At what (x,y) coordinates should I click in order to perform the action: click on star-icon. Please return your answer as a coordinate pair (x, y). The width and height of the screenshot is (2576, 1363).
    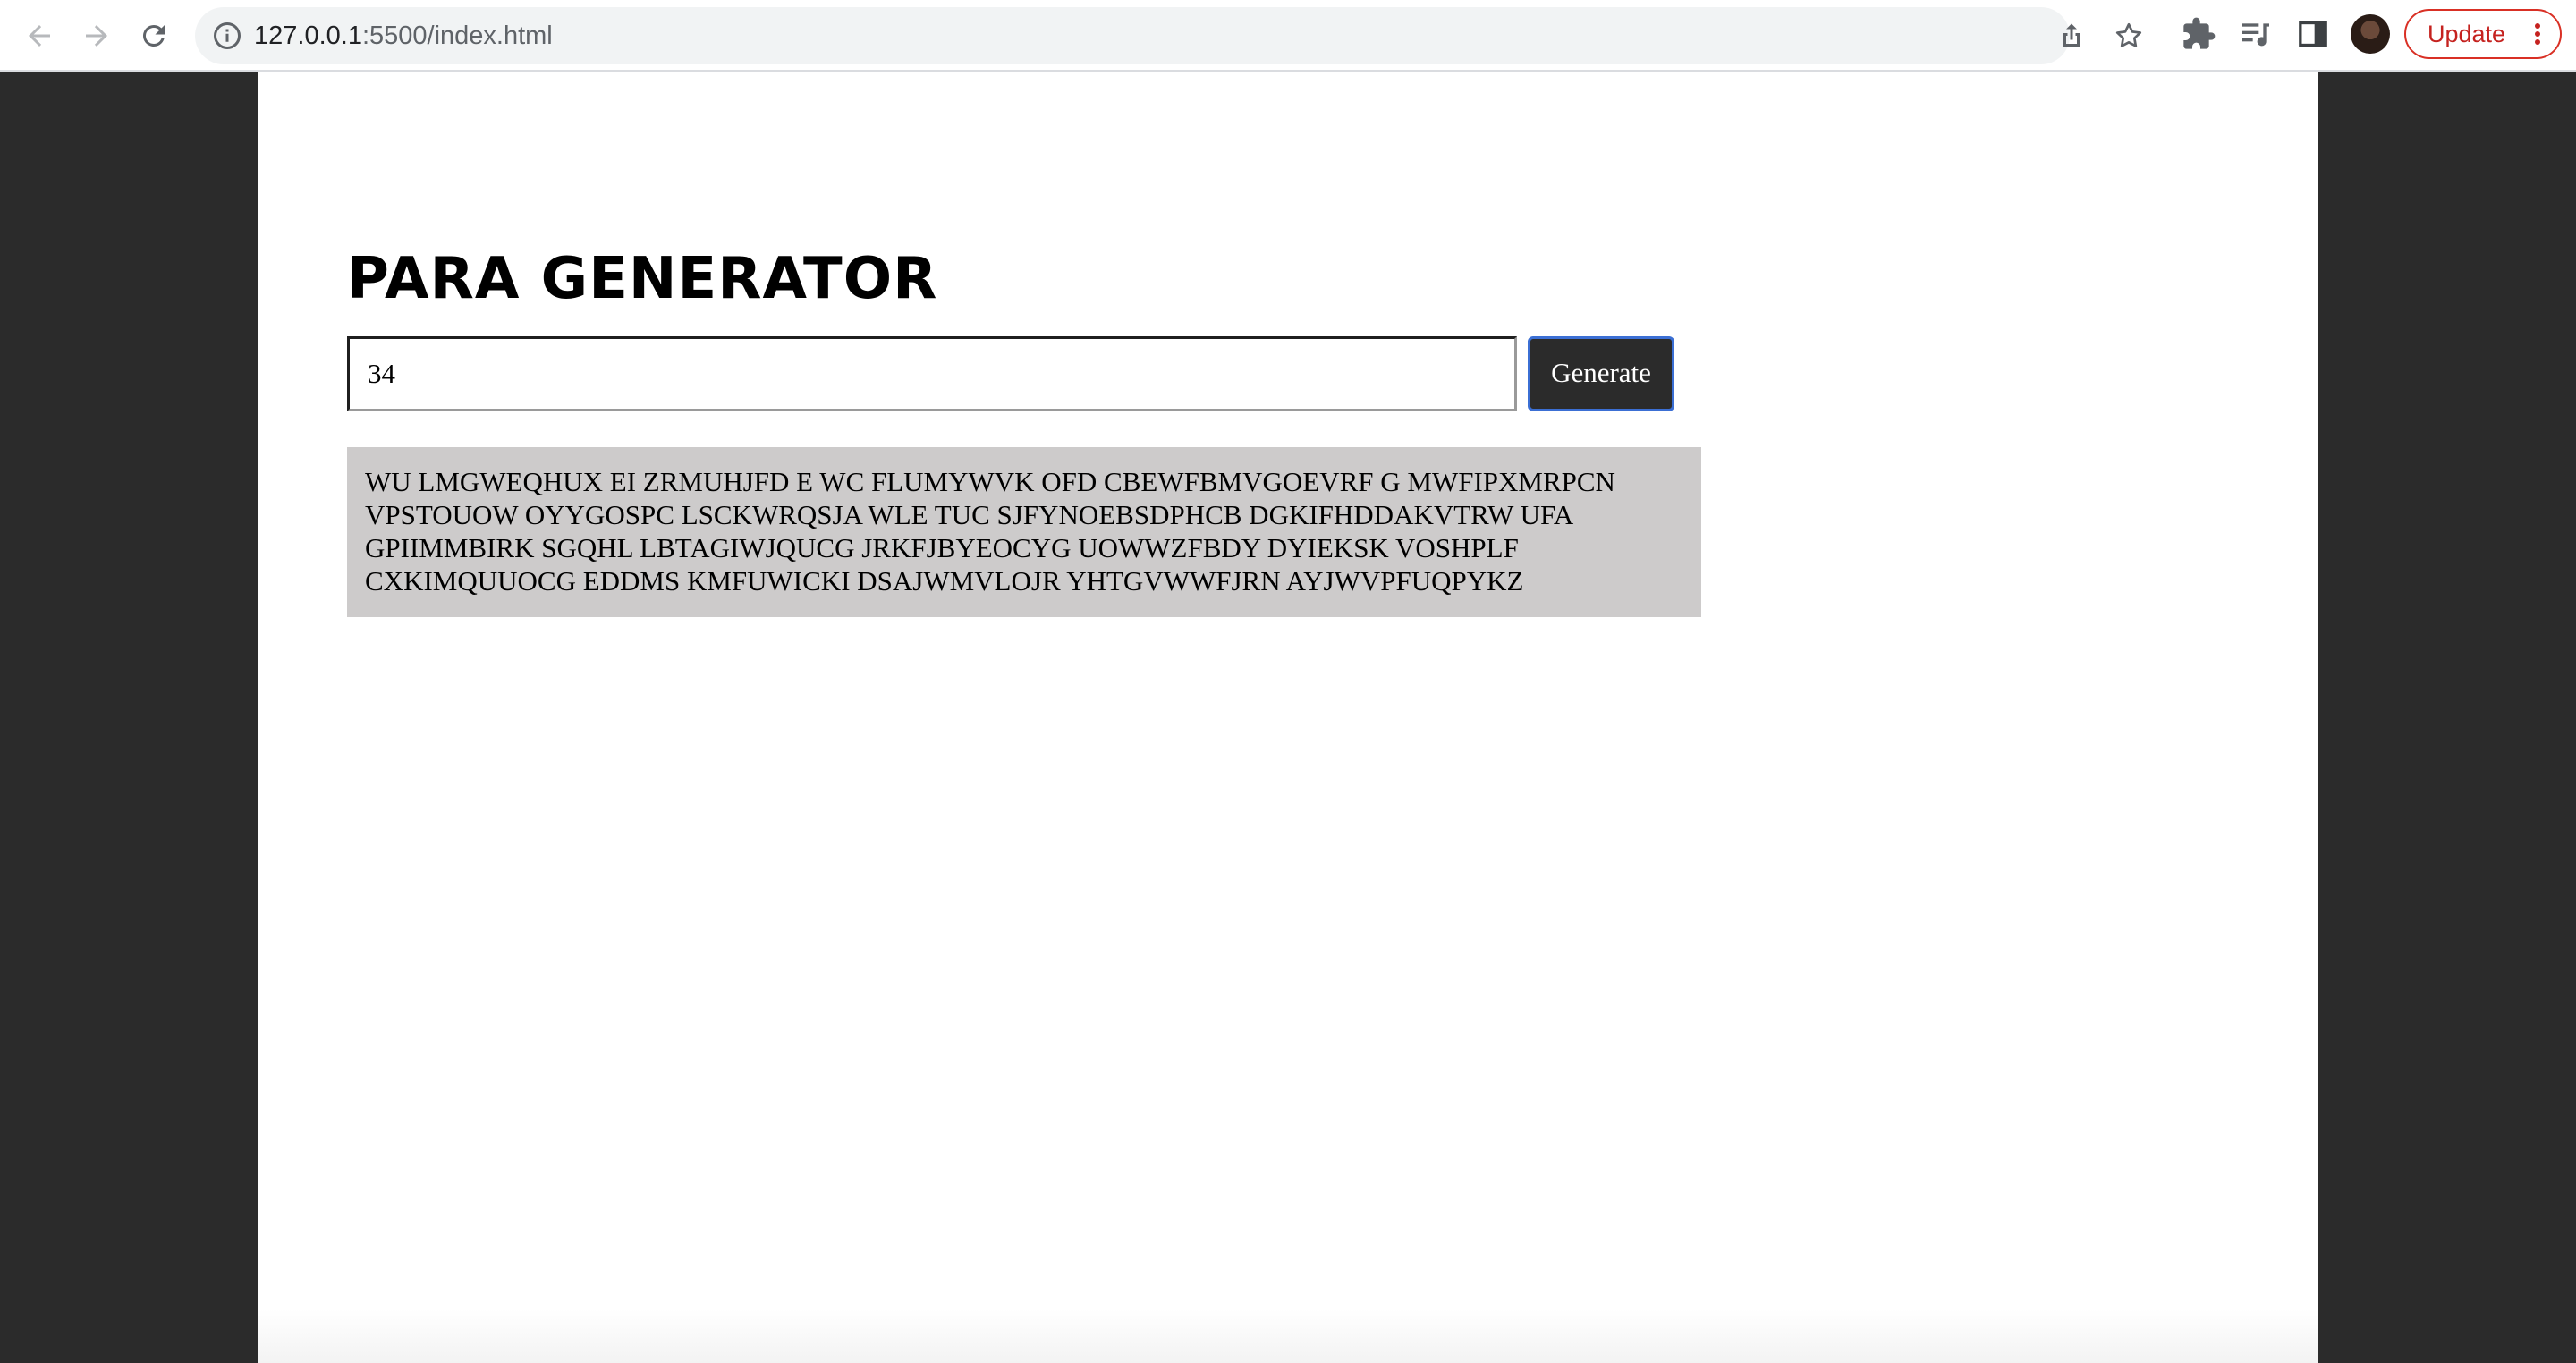
    Looking at the image, I should click on (2129, 36).